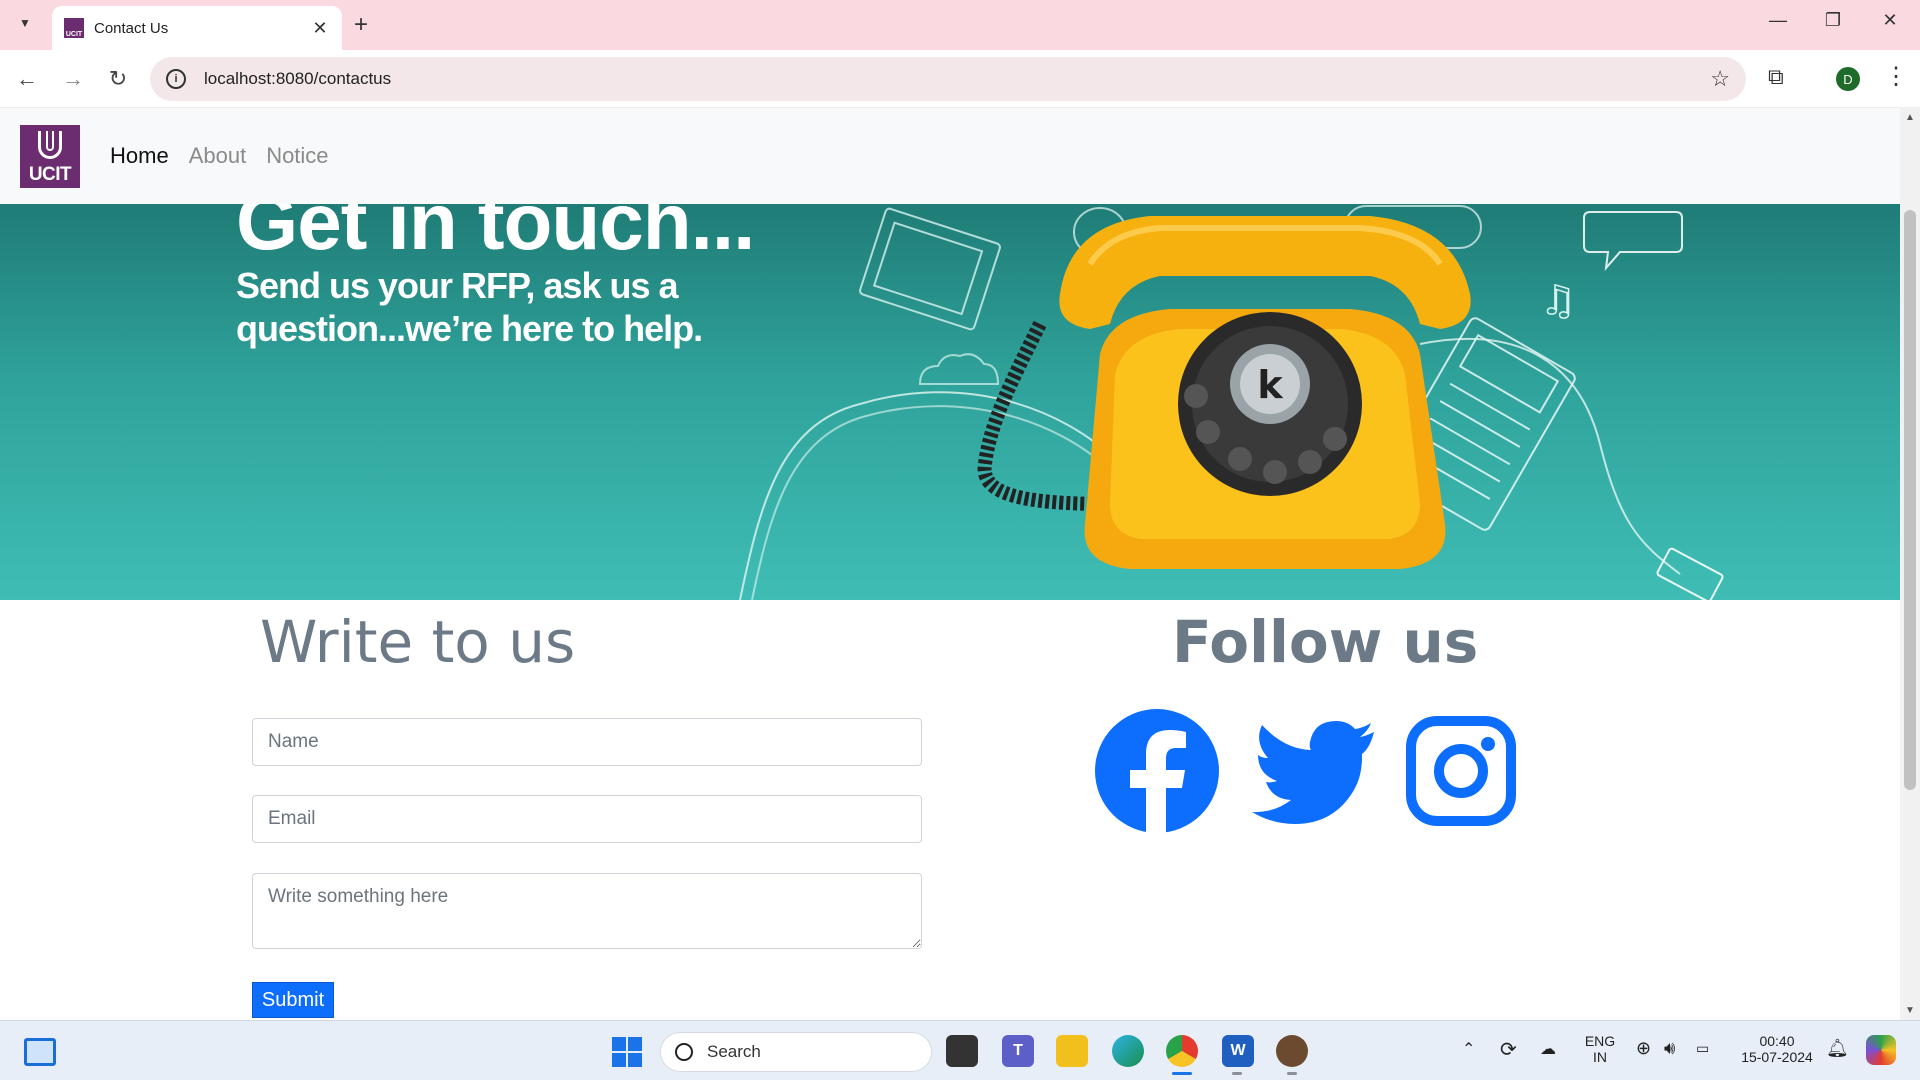 The height and width of the screenshot is (1080, 1920). Describe the element at coordinates (1633, 241) in the screenshot. I see `speech-bubble-line-art` at that location.